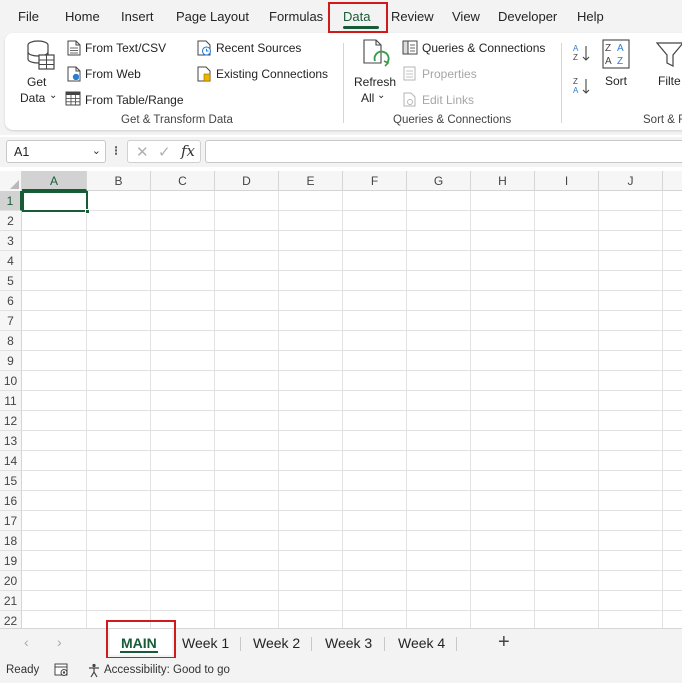  I want to click on active-cell, so click(55, 201).